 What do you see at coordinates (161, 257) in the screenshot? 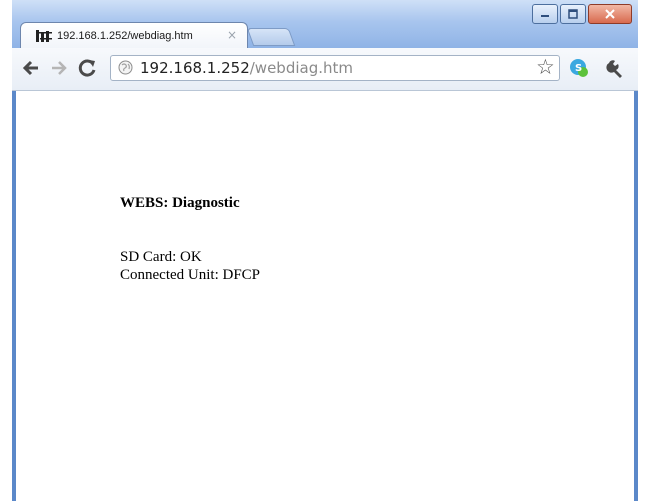
I see `sd-card-status: SD Card: OK` at bounding box center [161, 257].